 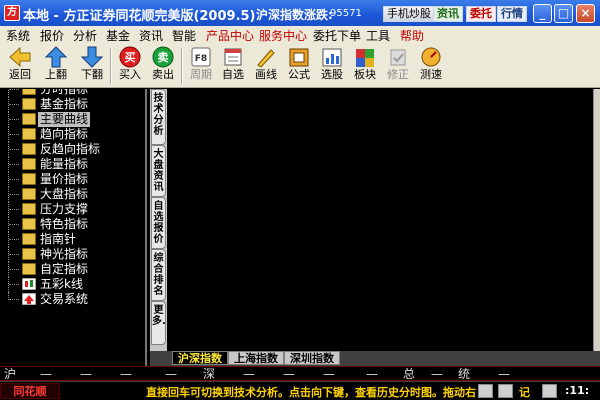 What do you see at coordinates (10, 374) in the screenshot?
I see `shanghai-label: 沪` at bounding box center [10, 374].